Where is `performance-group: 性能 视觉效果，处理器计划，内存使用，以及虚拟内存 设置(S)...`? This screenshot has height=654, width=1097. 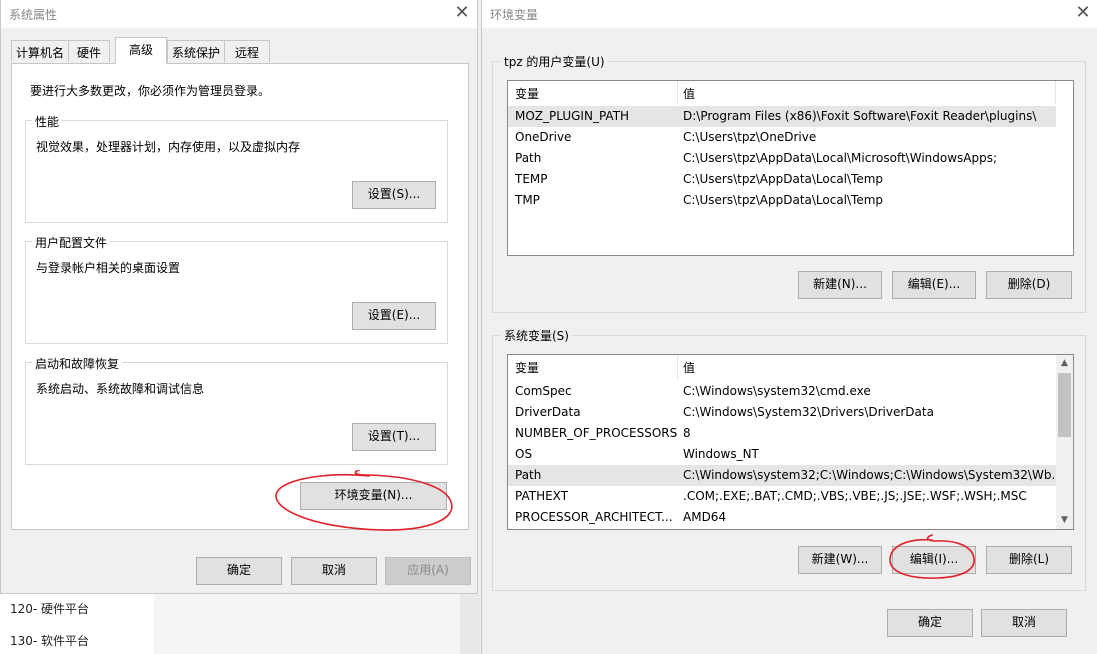
performance-group: 性能 视觉效果，处理器计划，内存使用，以及虚拟内存 设置(S)... is located at coordinates (236, 168).